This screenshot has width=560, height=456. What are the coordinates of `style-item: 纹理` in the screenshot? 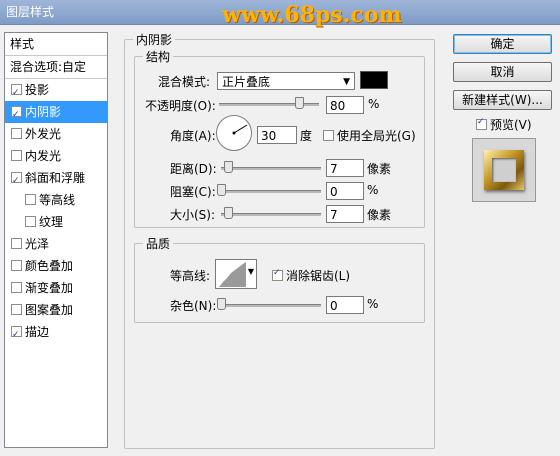 It's located at (56, 222).